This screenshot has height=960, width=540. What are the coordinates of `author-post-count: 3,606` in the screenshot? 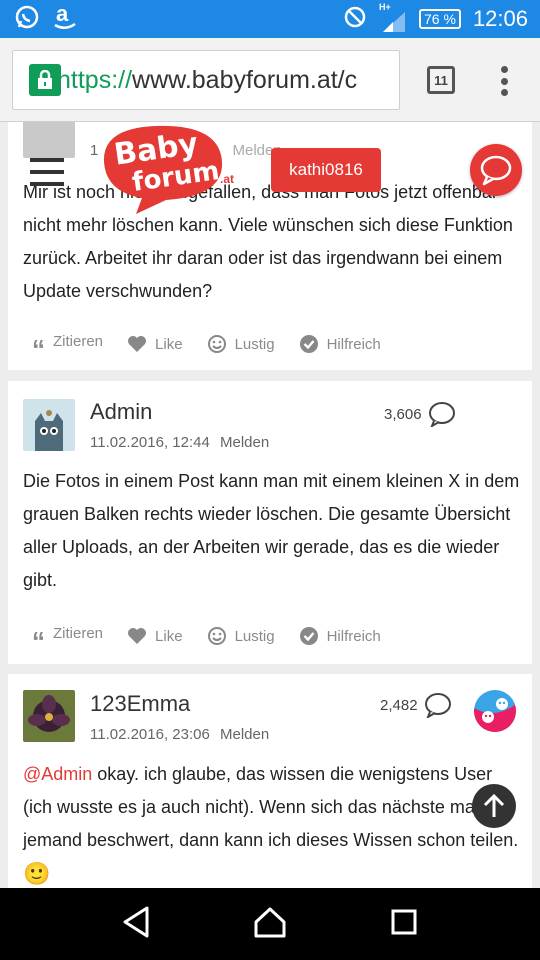 It's located at (420, 414).